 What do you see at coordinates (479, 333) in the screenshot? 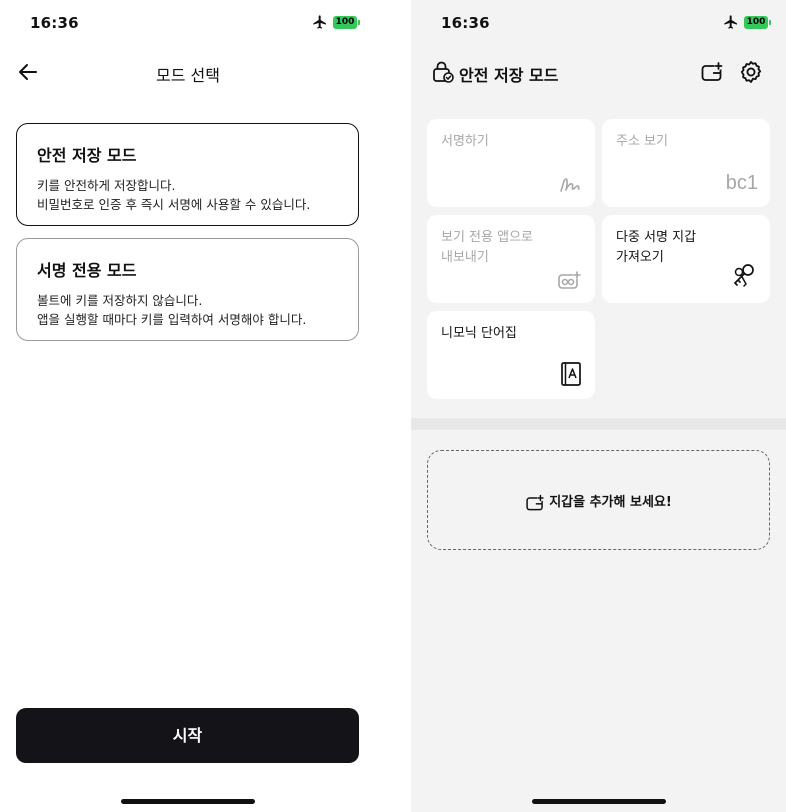
I see `tile-label: 니모닉 단어집` at bounding box center [479, 333].